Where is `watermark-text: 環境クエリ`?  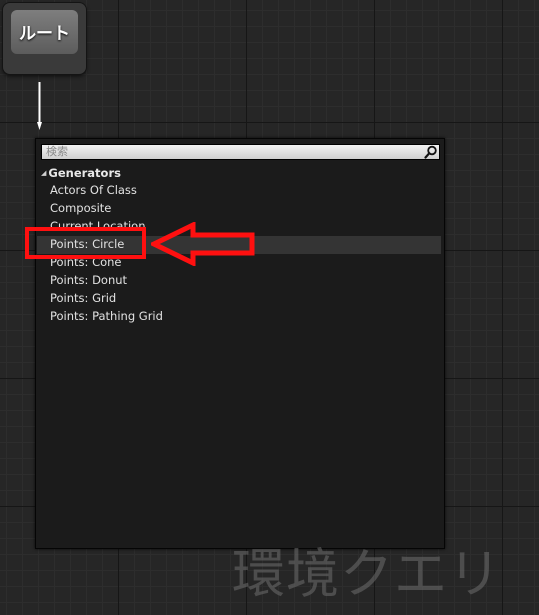
watermark-text: 環境クエリ is located at coordinates (367, 574).